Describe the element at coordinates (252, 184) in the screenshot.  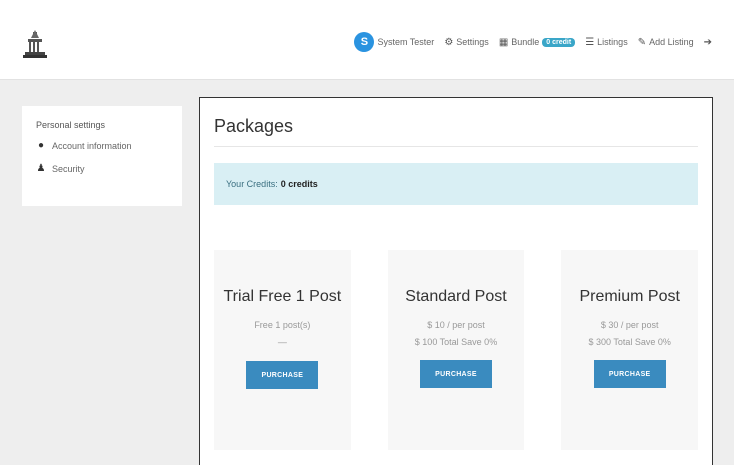
I see `credits-prefix: Your Credits:` at that location.